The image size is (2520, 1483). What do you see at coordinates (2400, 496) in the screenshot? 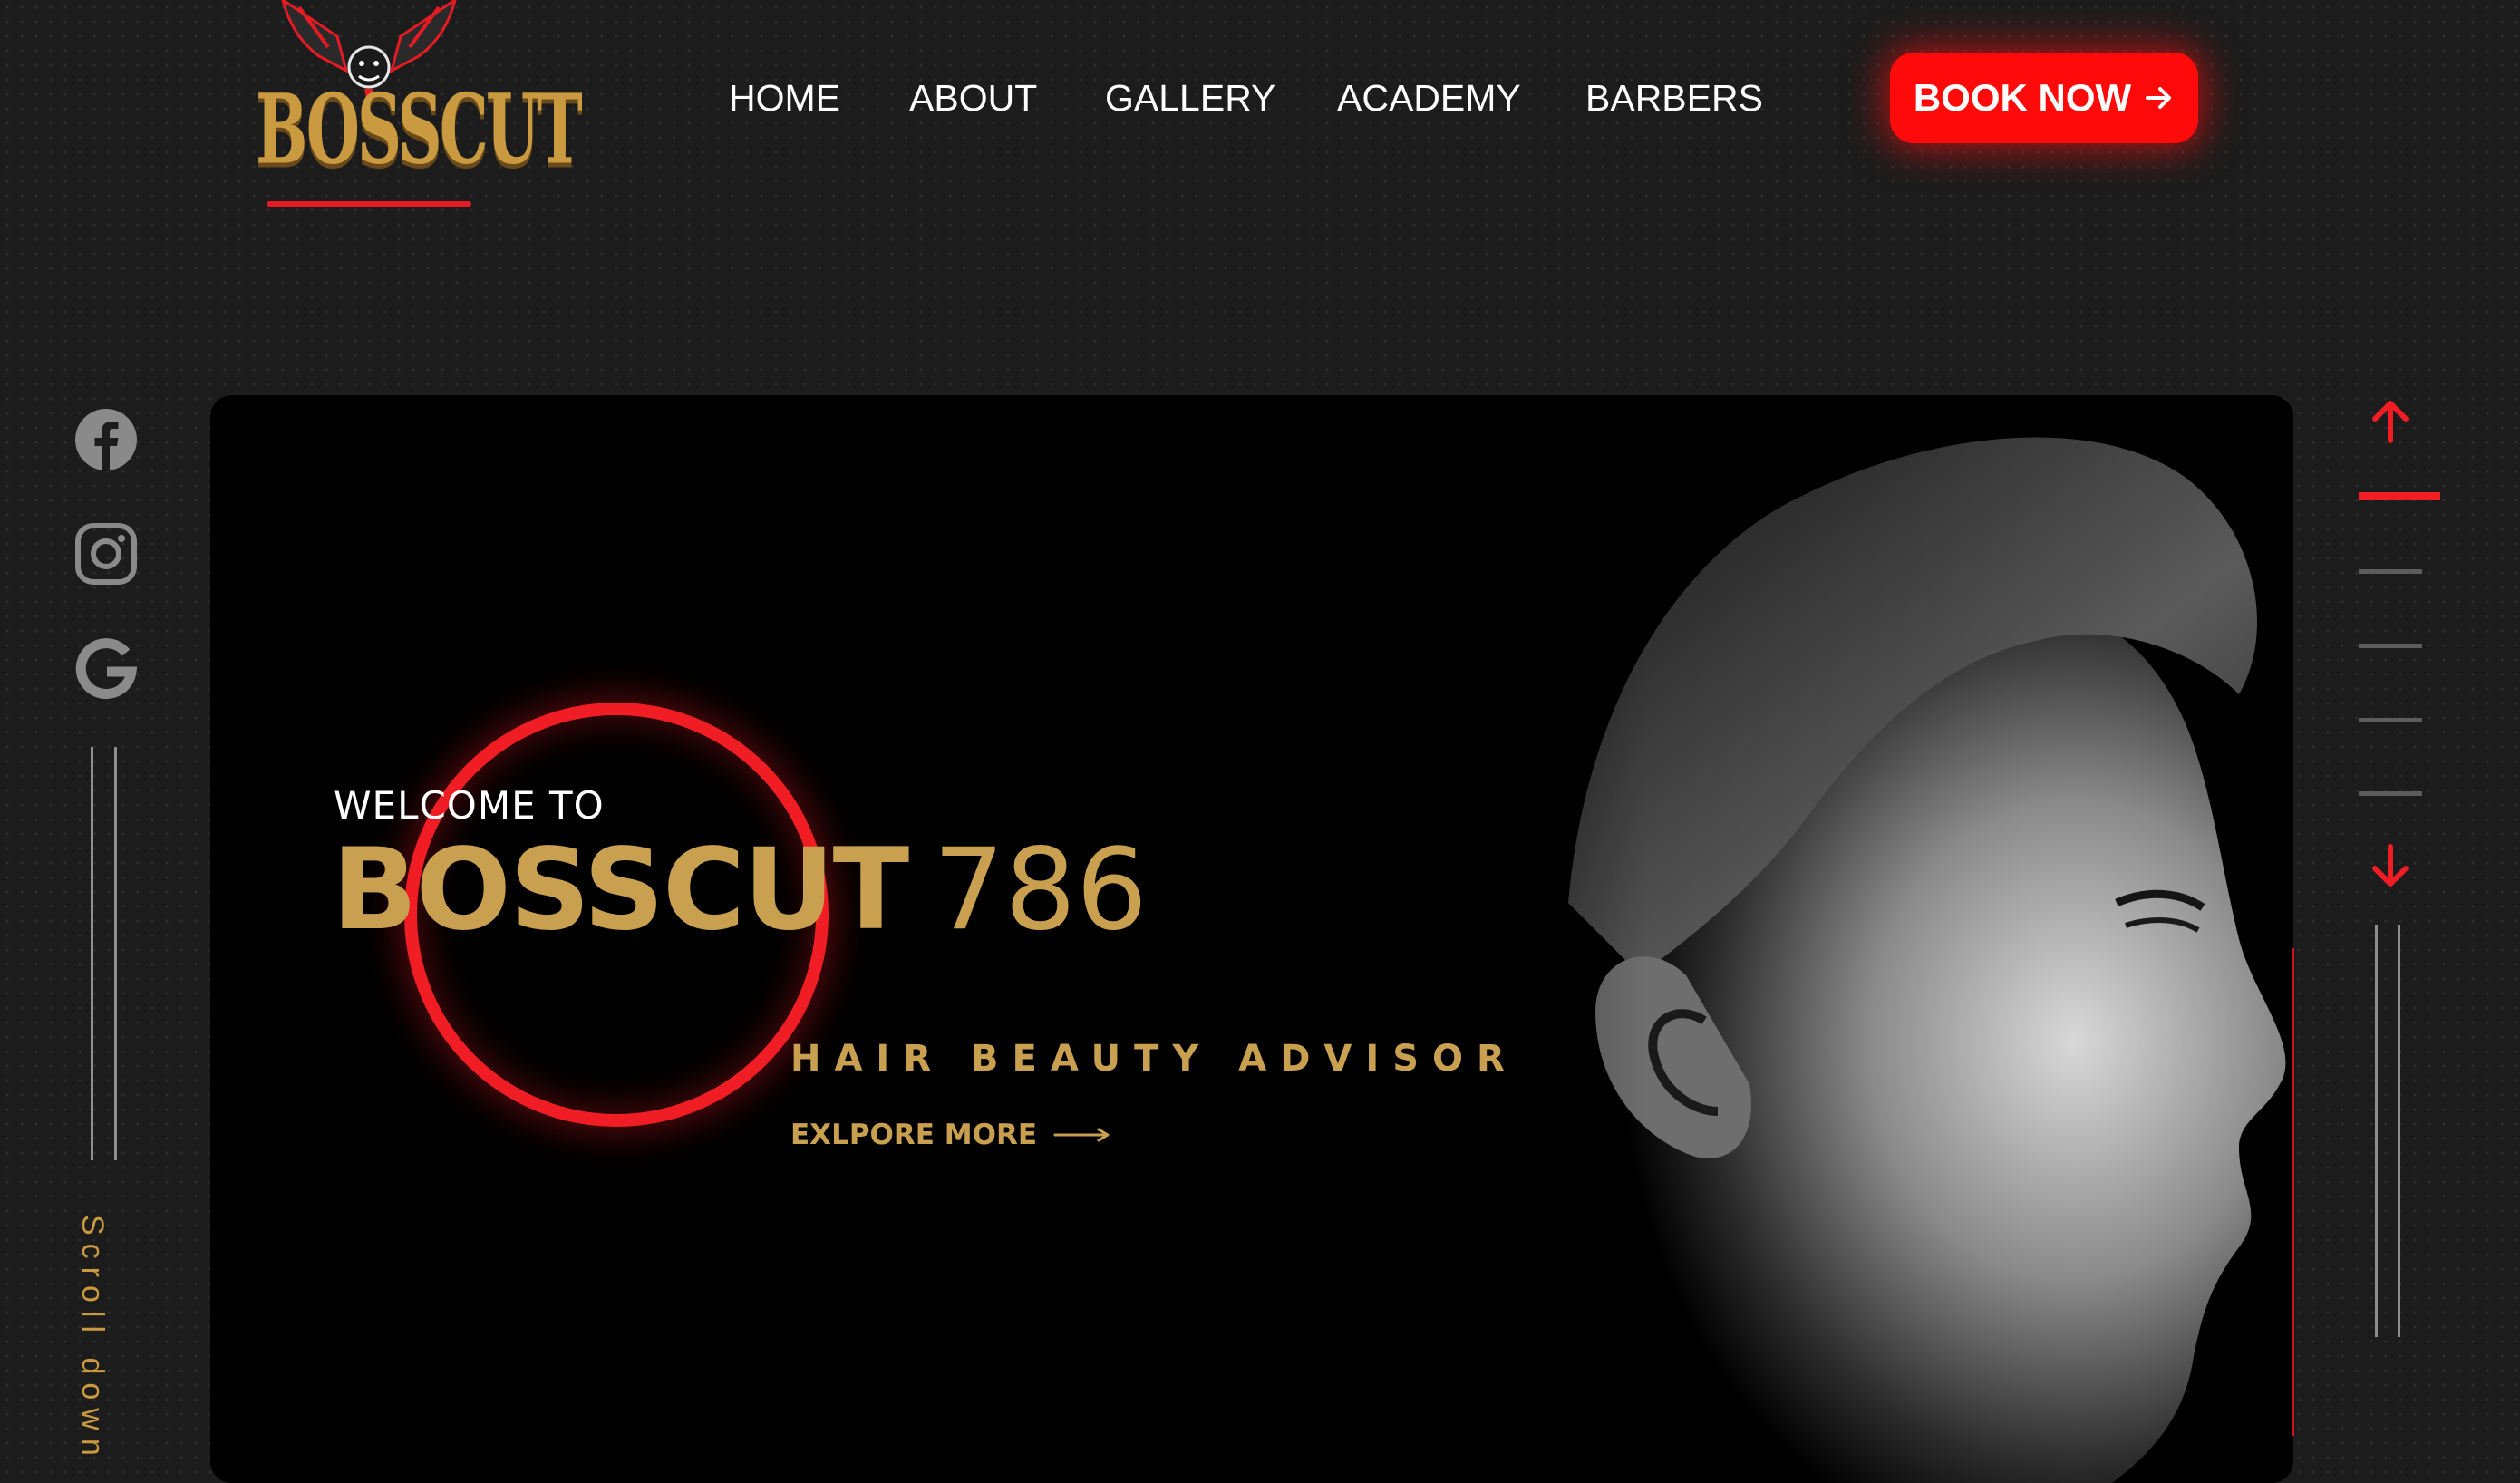
I see `slide-indicator-active` at bounding box center [2400, 496].